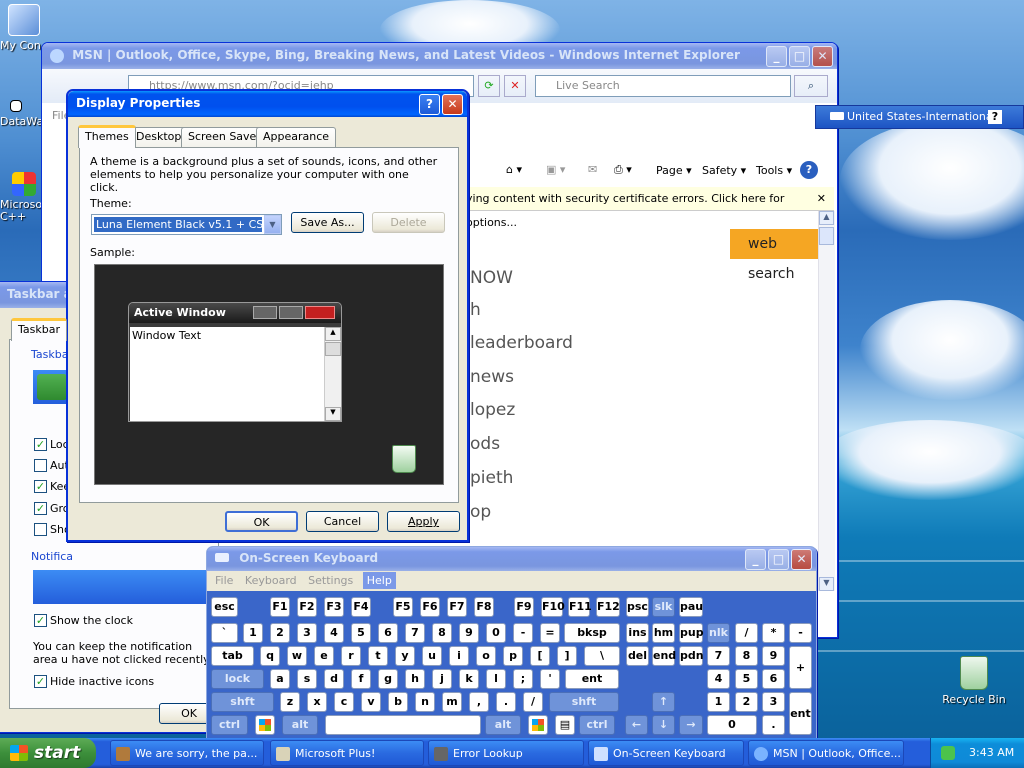  Describe the element at coordinates (280, 679) in the screenshot. I see `key-r4-1: a` at that location.